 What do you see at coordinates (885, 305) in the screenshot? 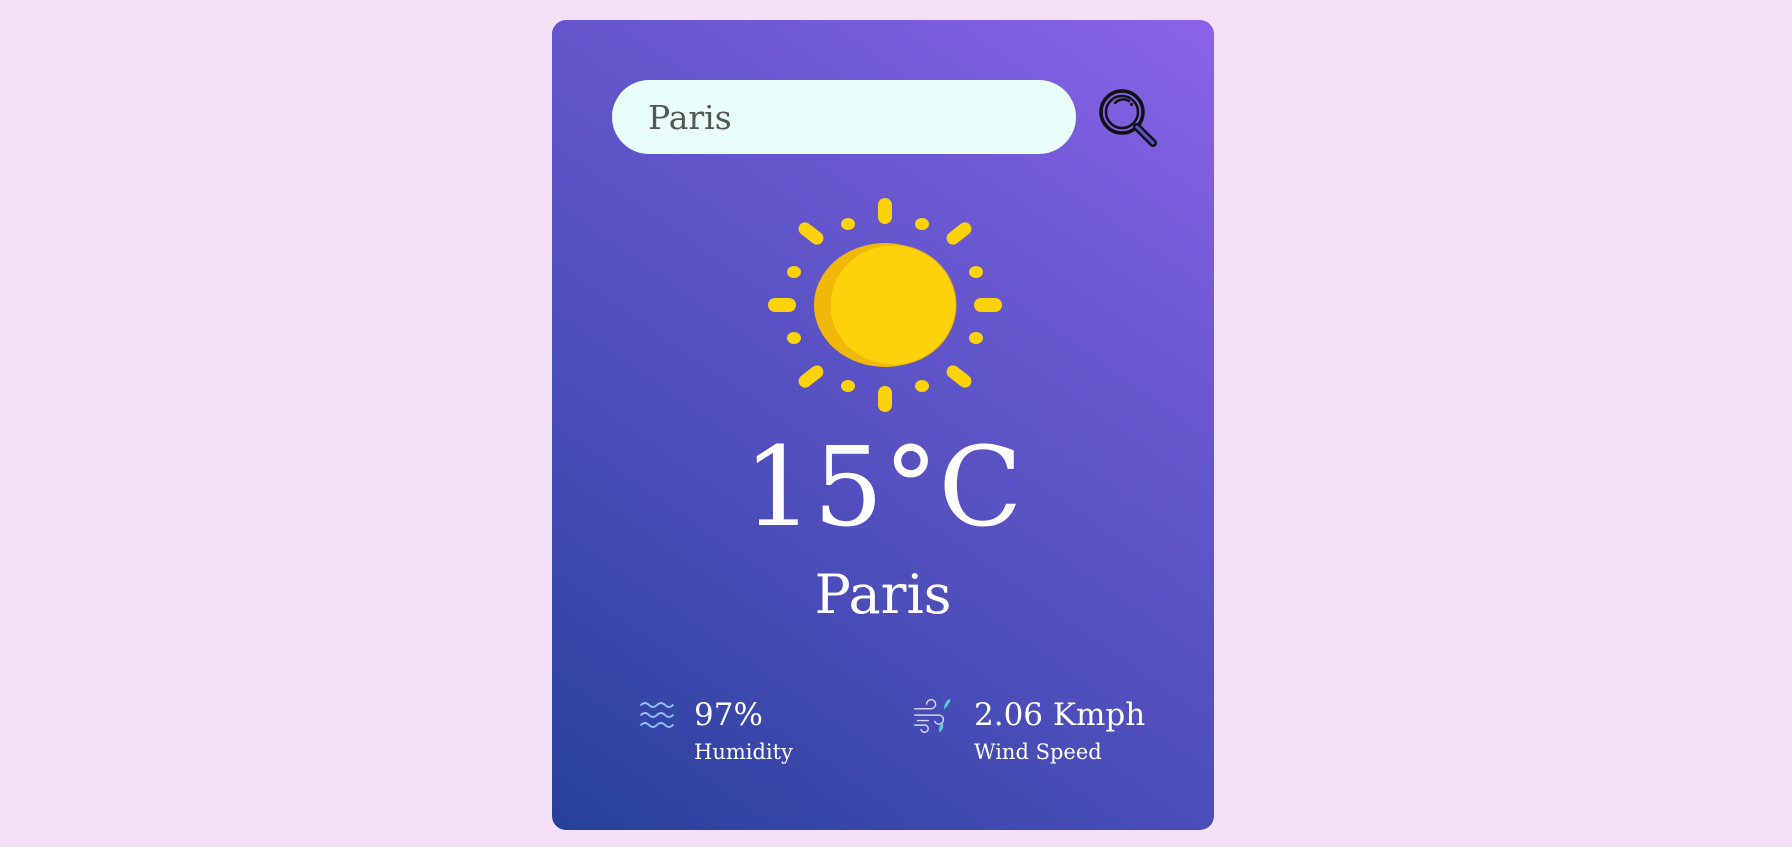
I see `sun-icon` at bounding box center [885, 305].